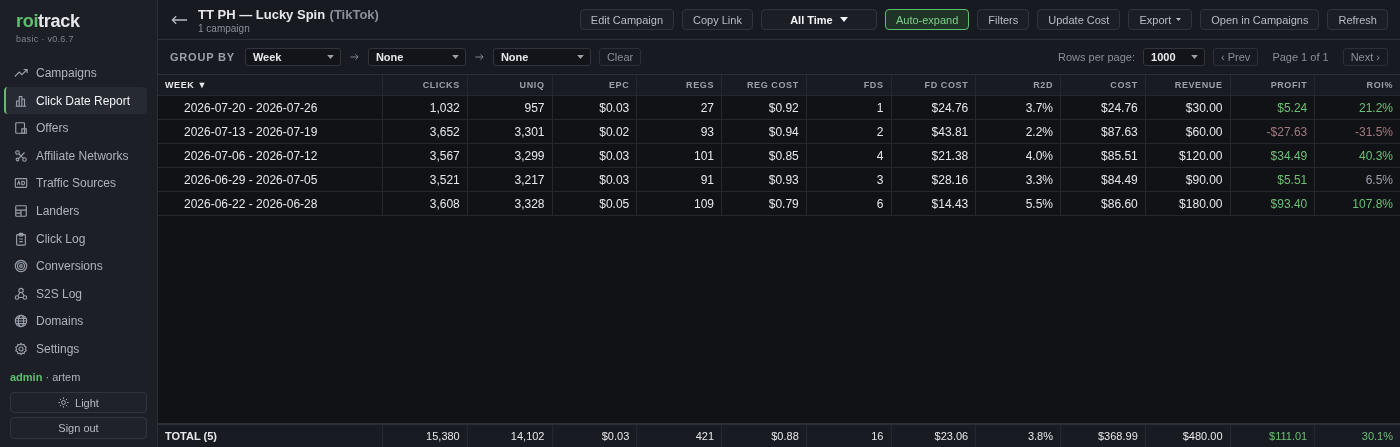 The height and width of the screenshot is (447, 1400). Describe the element at coordinates (510, 85) in the screenshot. I see `column-header: UNIQ` at that location.